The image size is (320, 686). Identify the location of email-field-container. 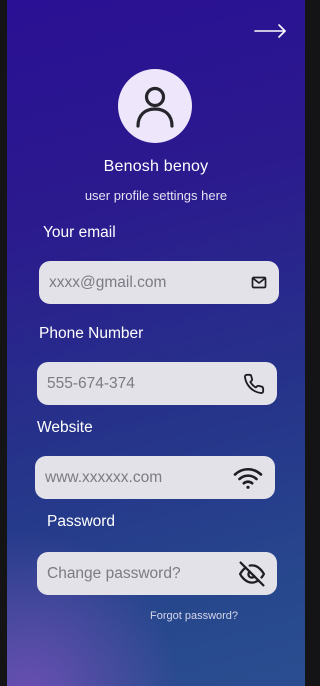
(159, 282).